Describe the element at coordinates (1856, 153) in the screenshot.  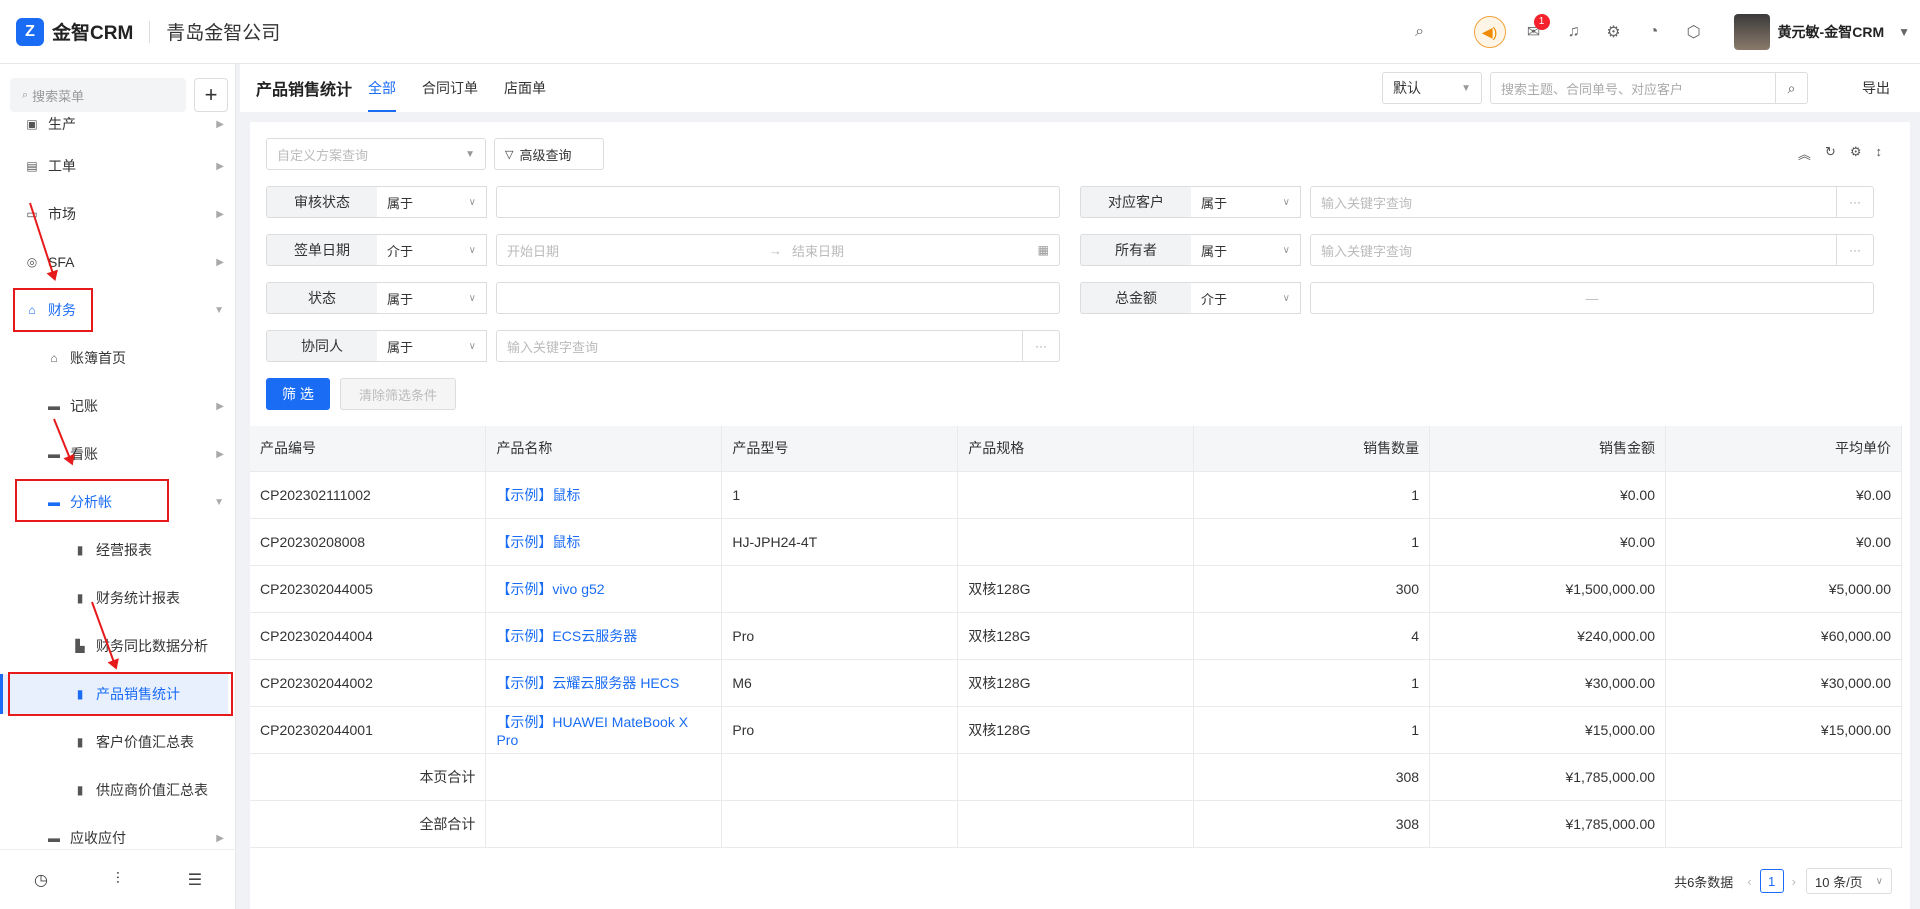
I see `settings-icon: ⚙` at that location.